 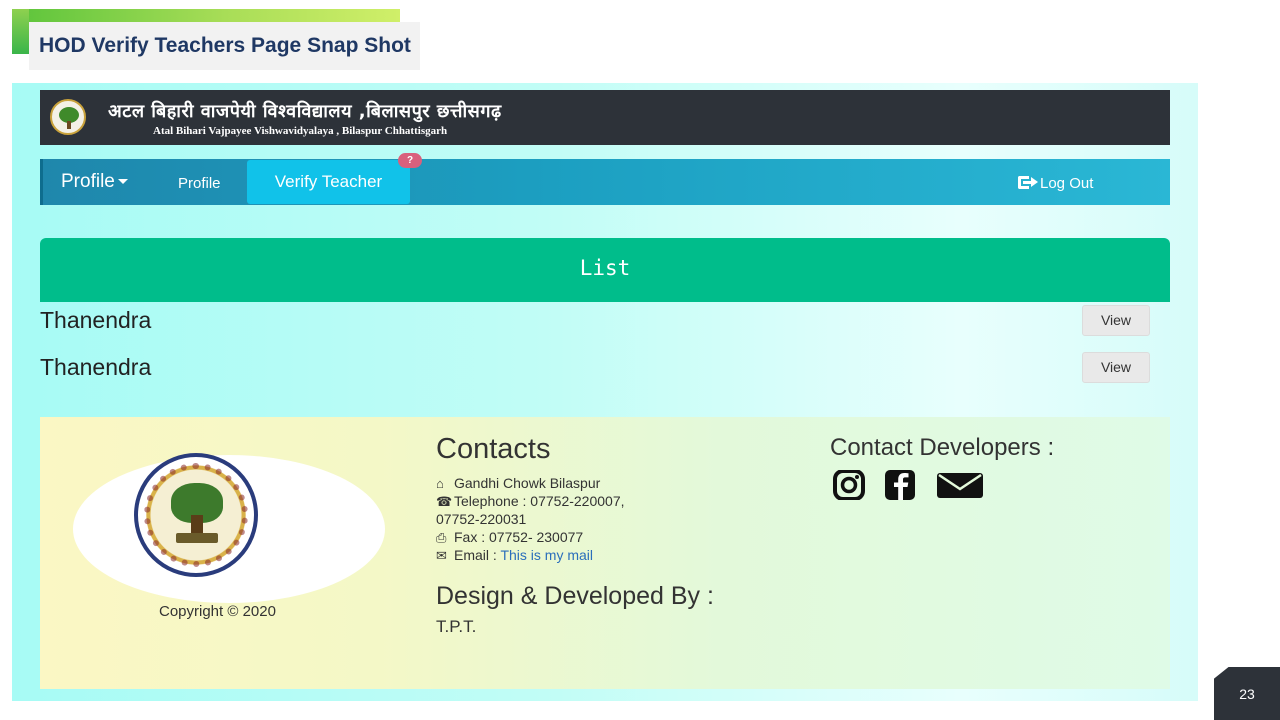 I want to click on caret-down-icon, so click(x=122, y=182).